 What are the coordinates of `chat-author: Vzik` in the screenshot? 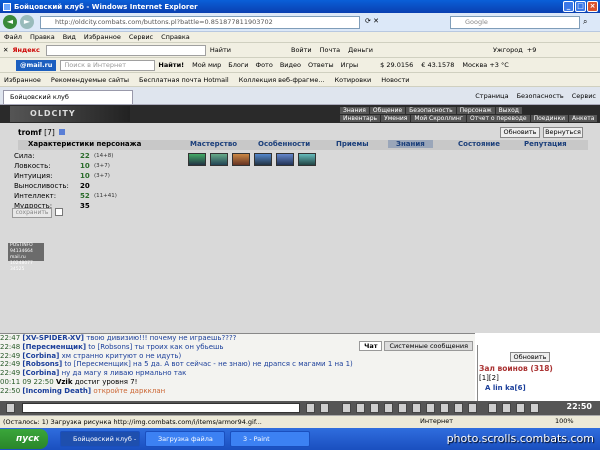 It's located at (64, 382).